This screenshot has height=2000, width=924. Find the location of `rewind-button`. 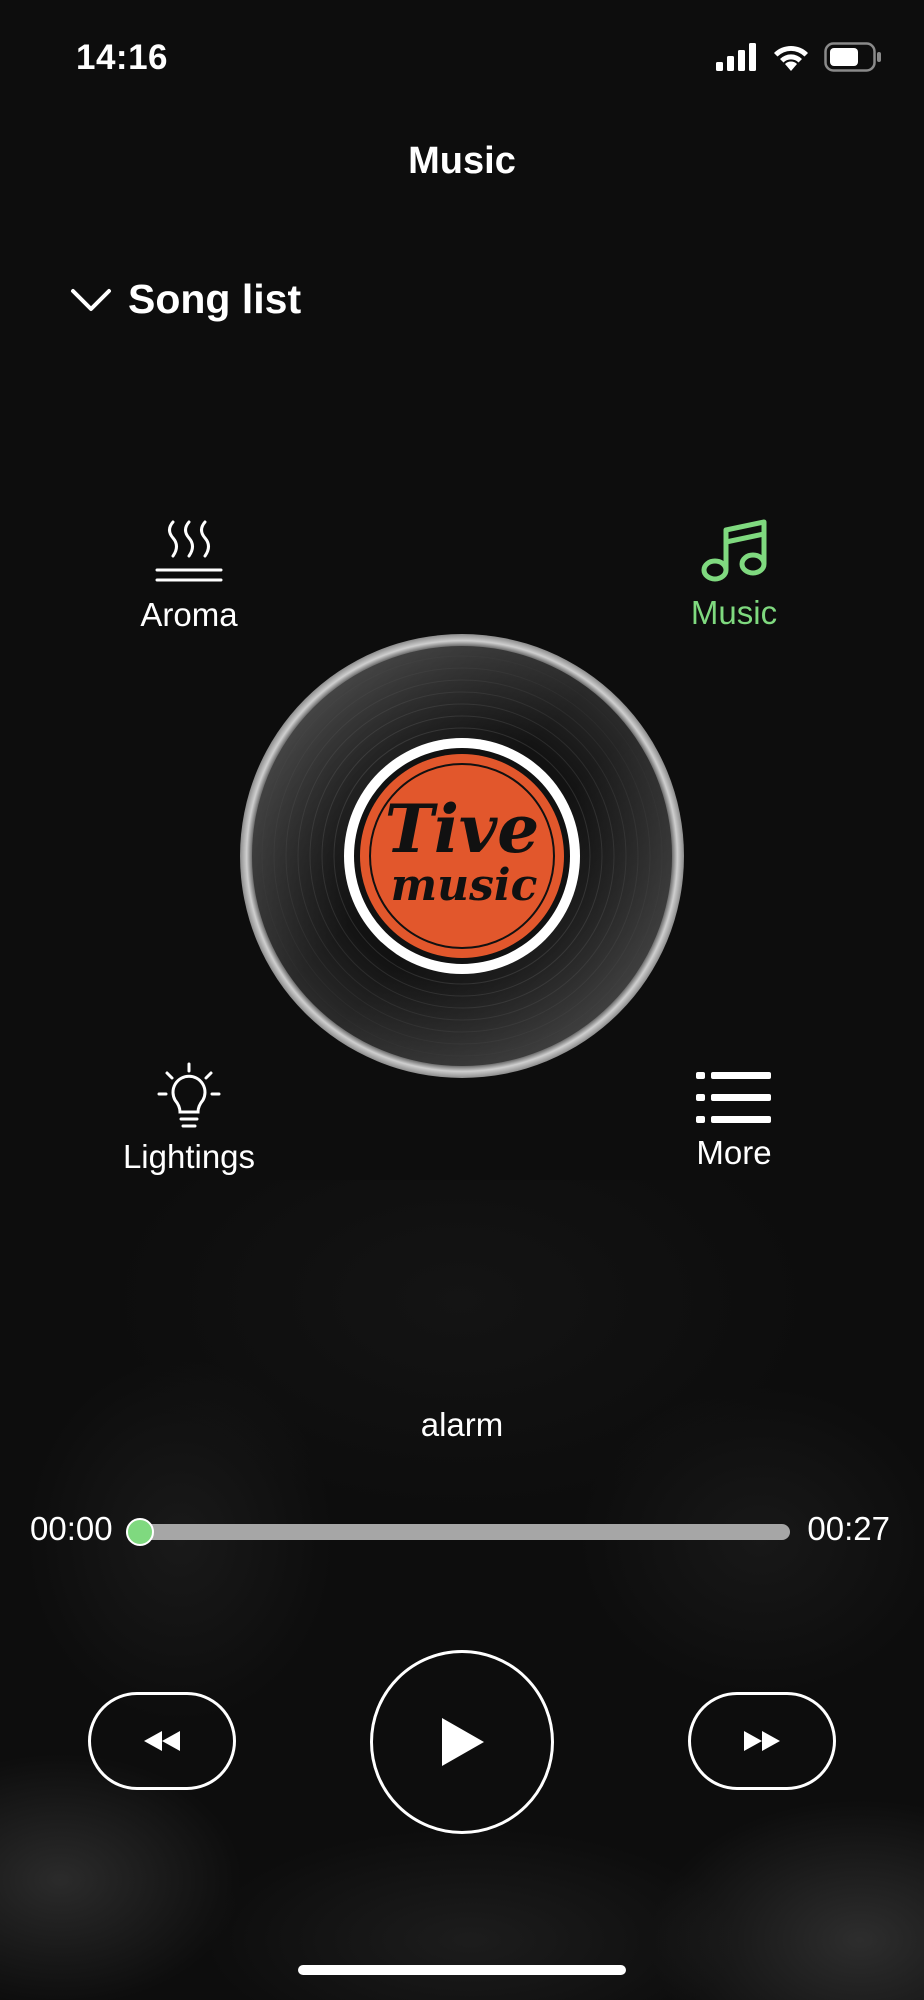

rewind-button is located at coordinates (162, 1741).